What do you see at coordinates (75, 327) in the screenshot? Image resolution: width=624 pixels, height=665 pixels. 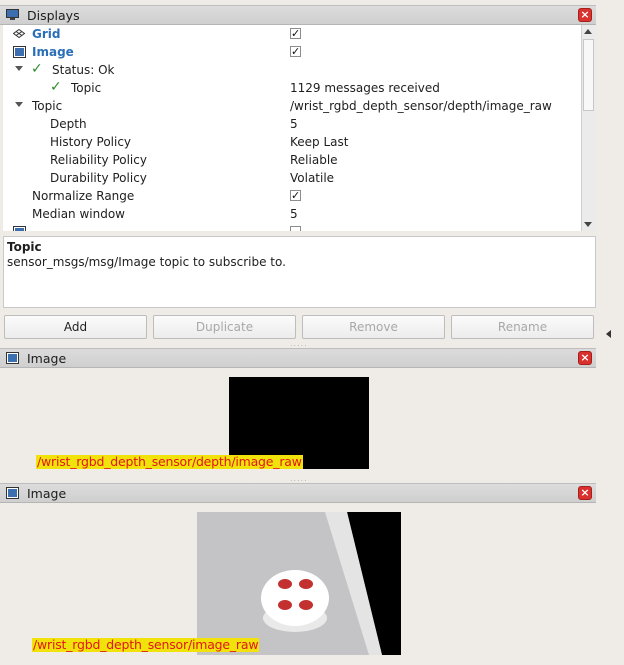 I see `add-button: Add` at bounding box center [75, 327].